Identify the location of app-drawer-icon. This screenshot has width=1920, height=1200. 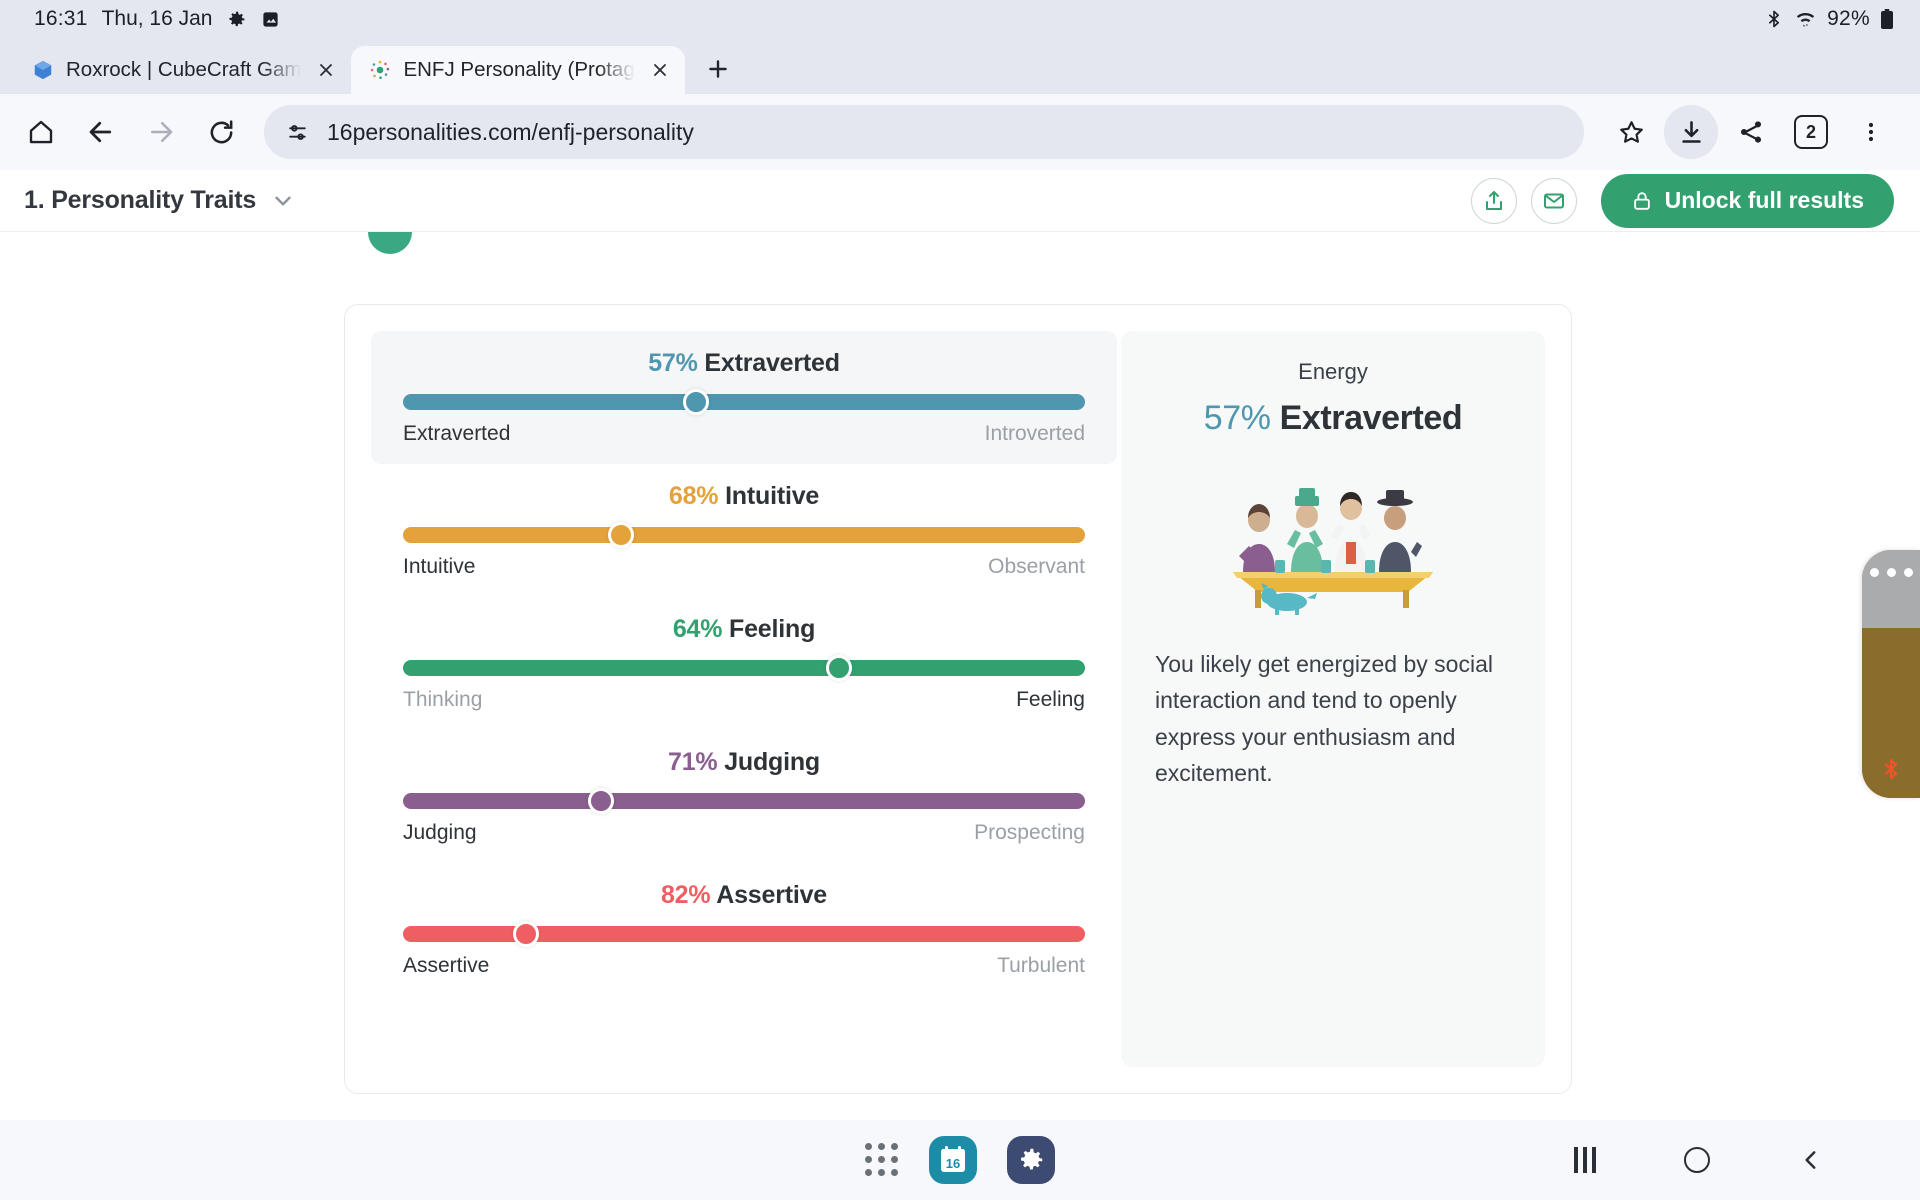
(882, 1160).